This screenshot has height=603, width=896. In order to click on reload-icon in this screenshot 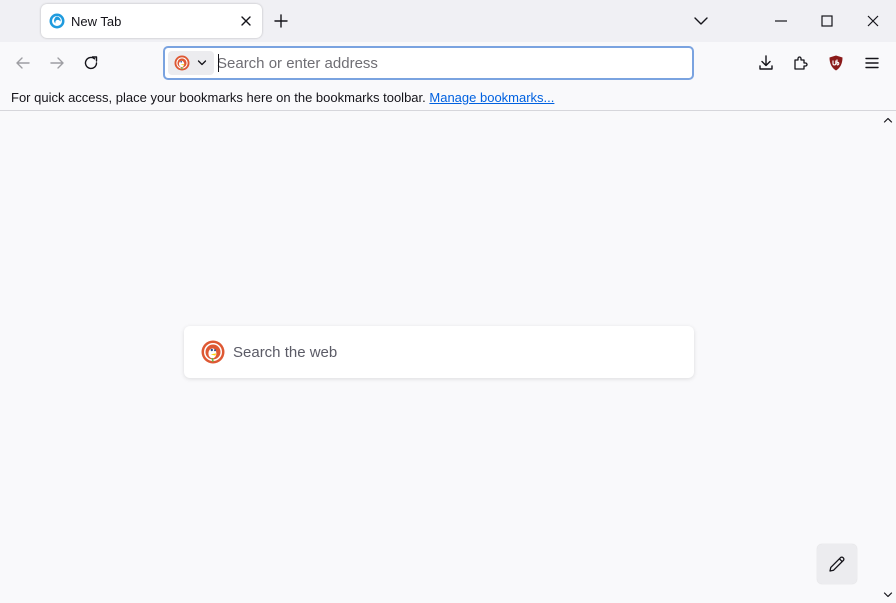, I will do `click(91, 63)`.